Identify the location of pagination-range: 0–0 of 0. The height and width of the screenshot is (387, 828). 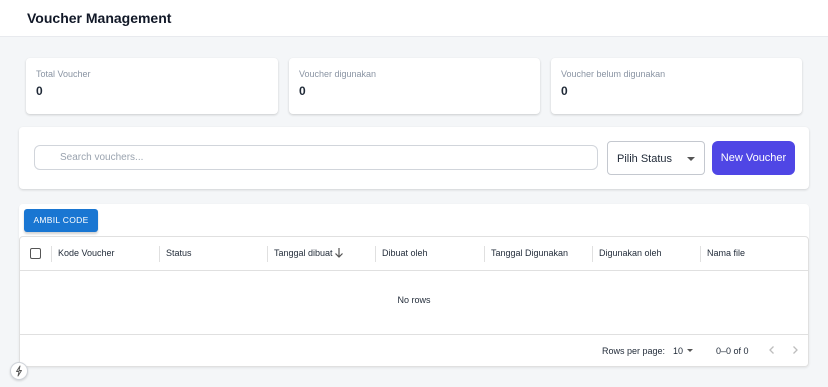
(732, 351).